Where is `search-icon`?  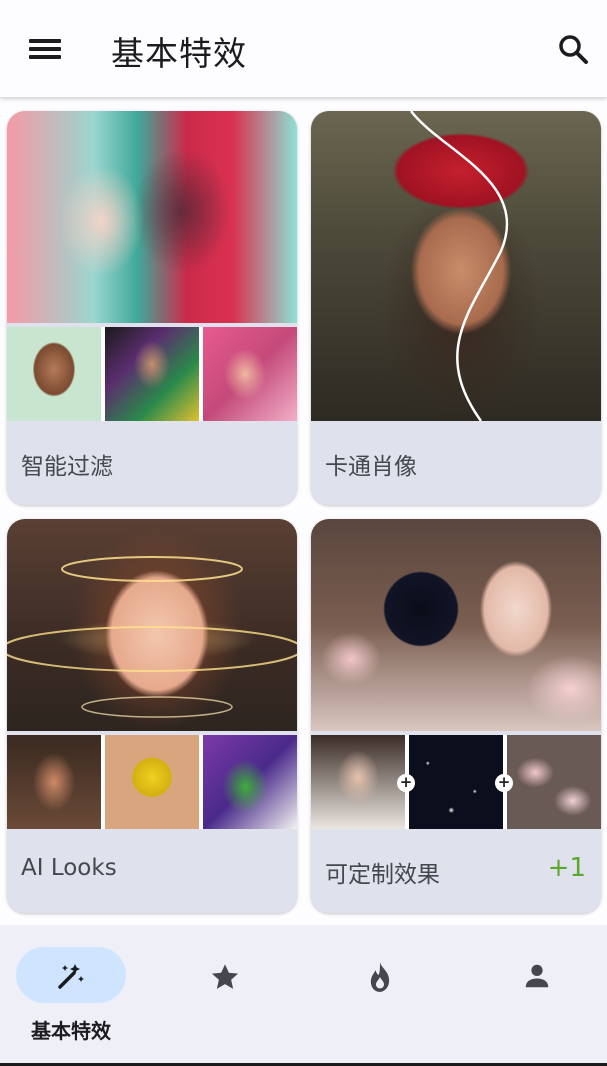 search-icon is located at coordinates (573, 49).